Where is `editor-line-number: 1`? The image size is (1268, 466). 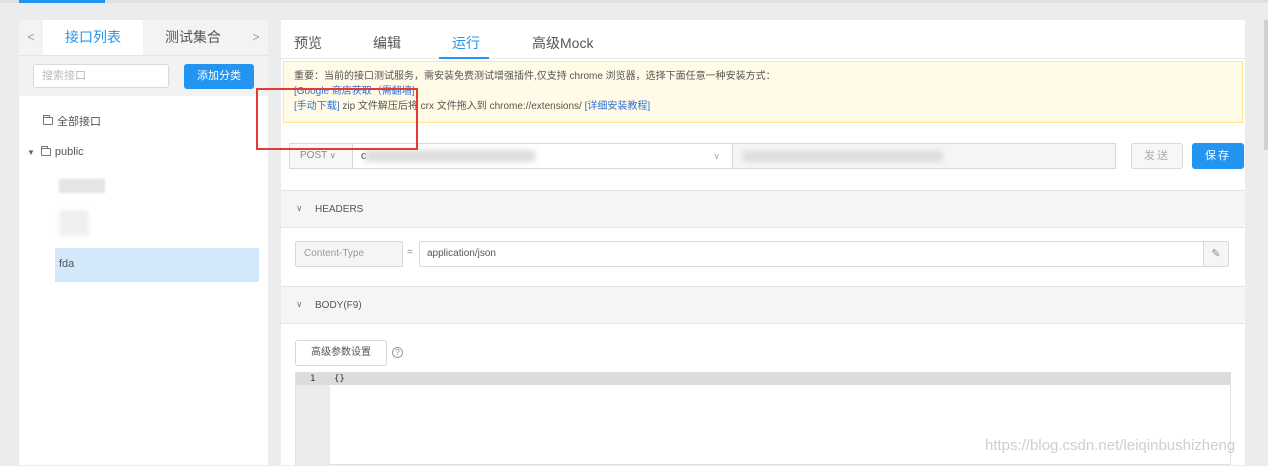 editor-line-number: 1 is located at coordinates (313, 379).